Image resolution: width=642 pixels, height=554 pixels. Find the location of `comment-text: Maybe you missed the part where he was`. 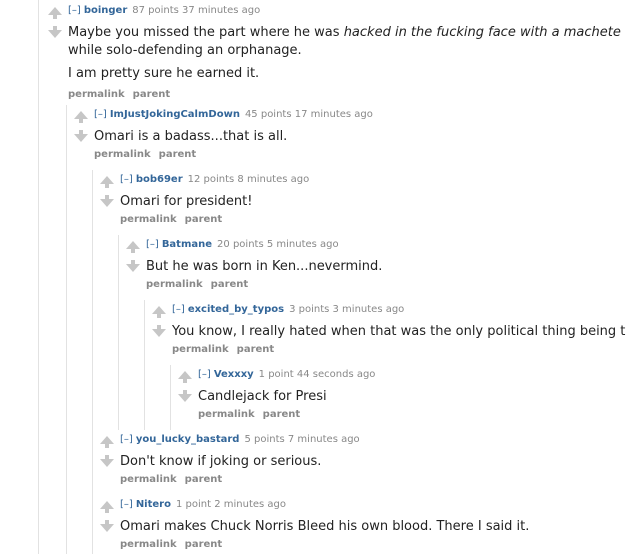

comment-text: Maybe you missed the part where he was is located at coordinates (206, 32).